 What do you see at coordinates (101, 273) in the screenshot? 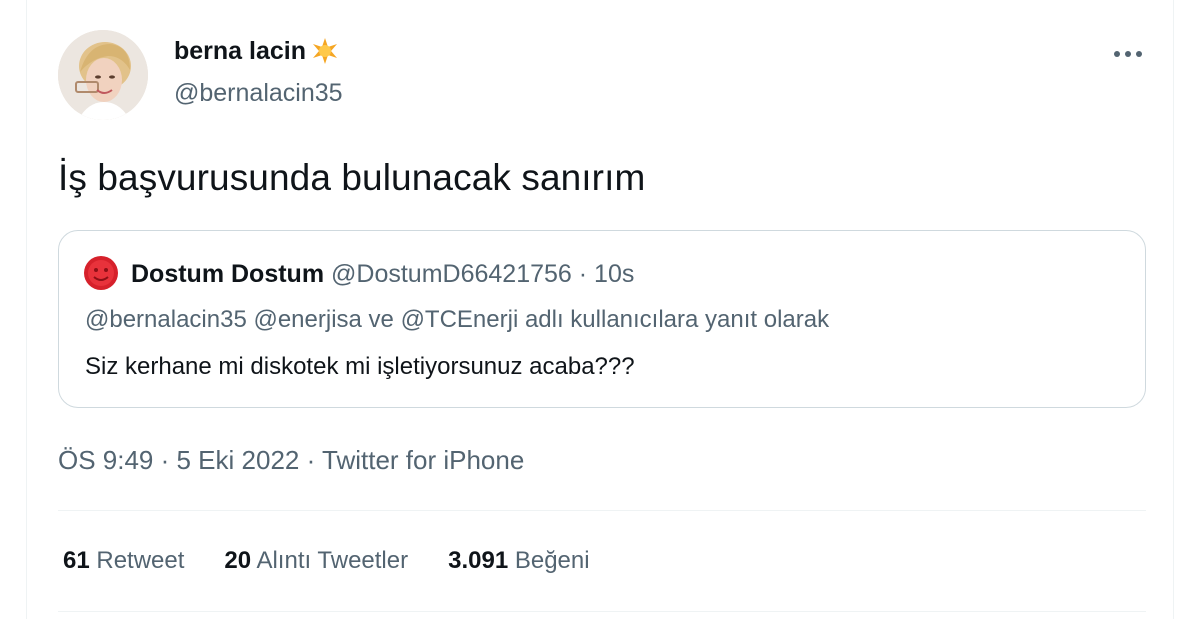
I see `quoted-author-avatar` at bounding box center [101, 273].